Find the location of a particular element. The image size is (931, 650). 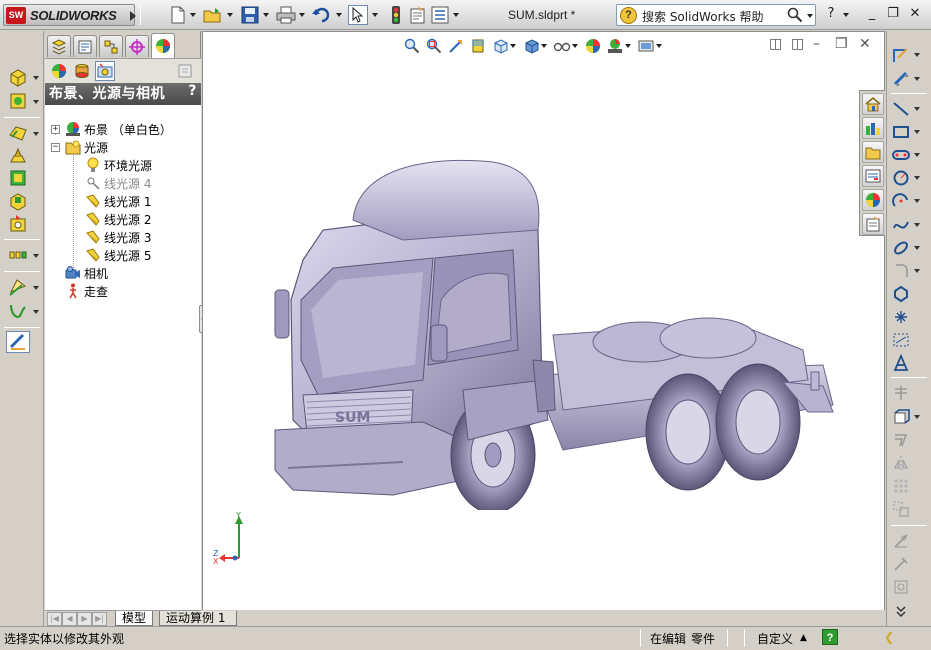

tree-item-directional-light-4: 线光源 4 is located at coordinates (118, 183).